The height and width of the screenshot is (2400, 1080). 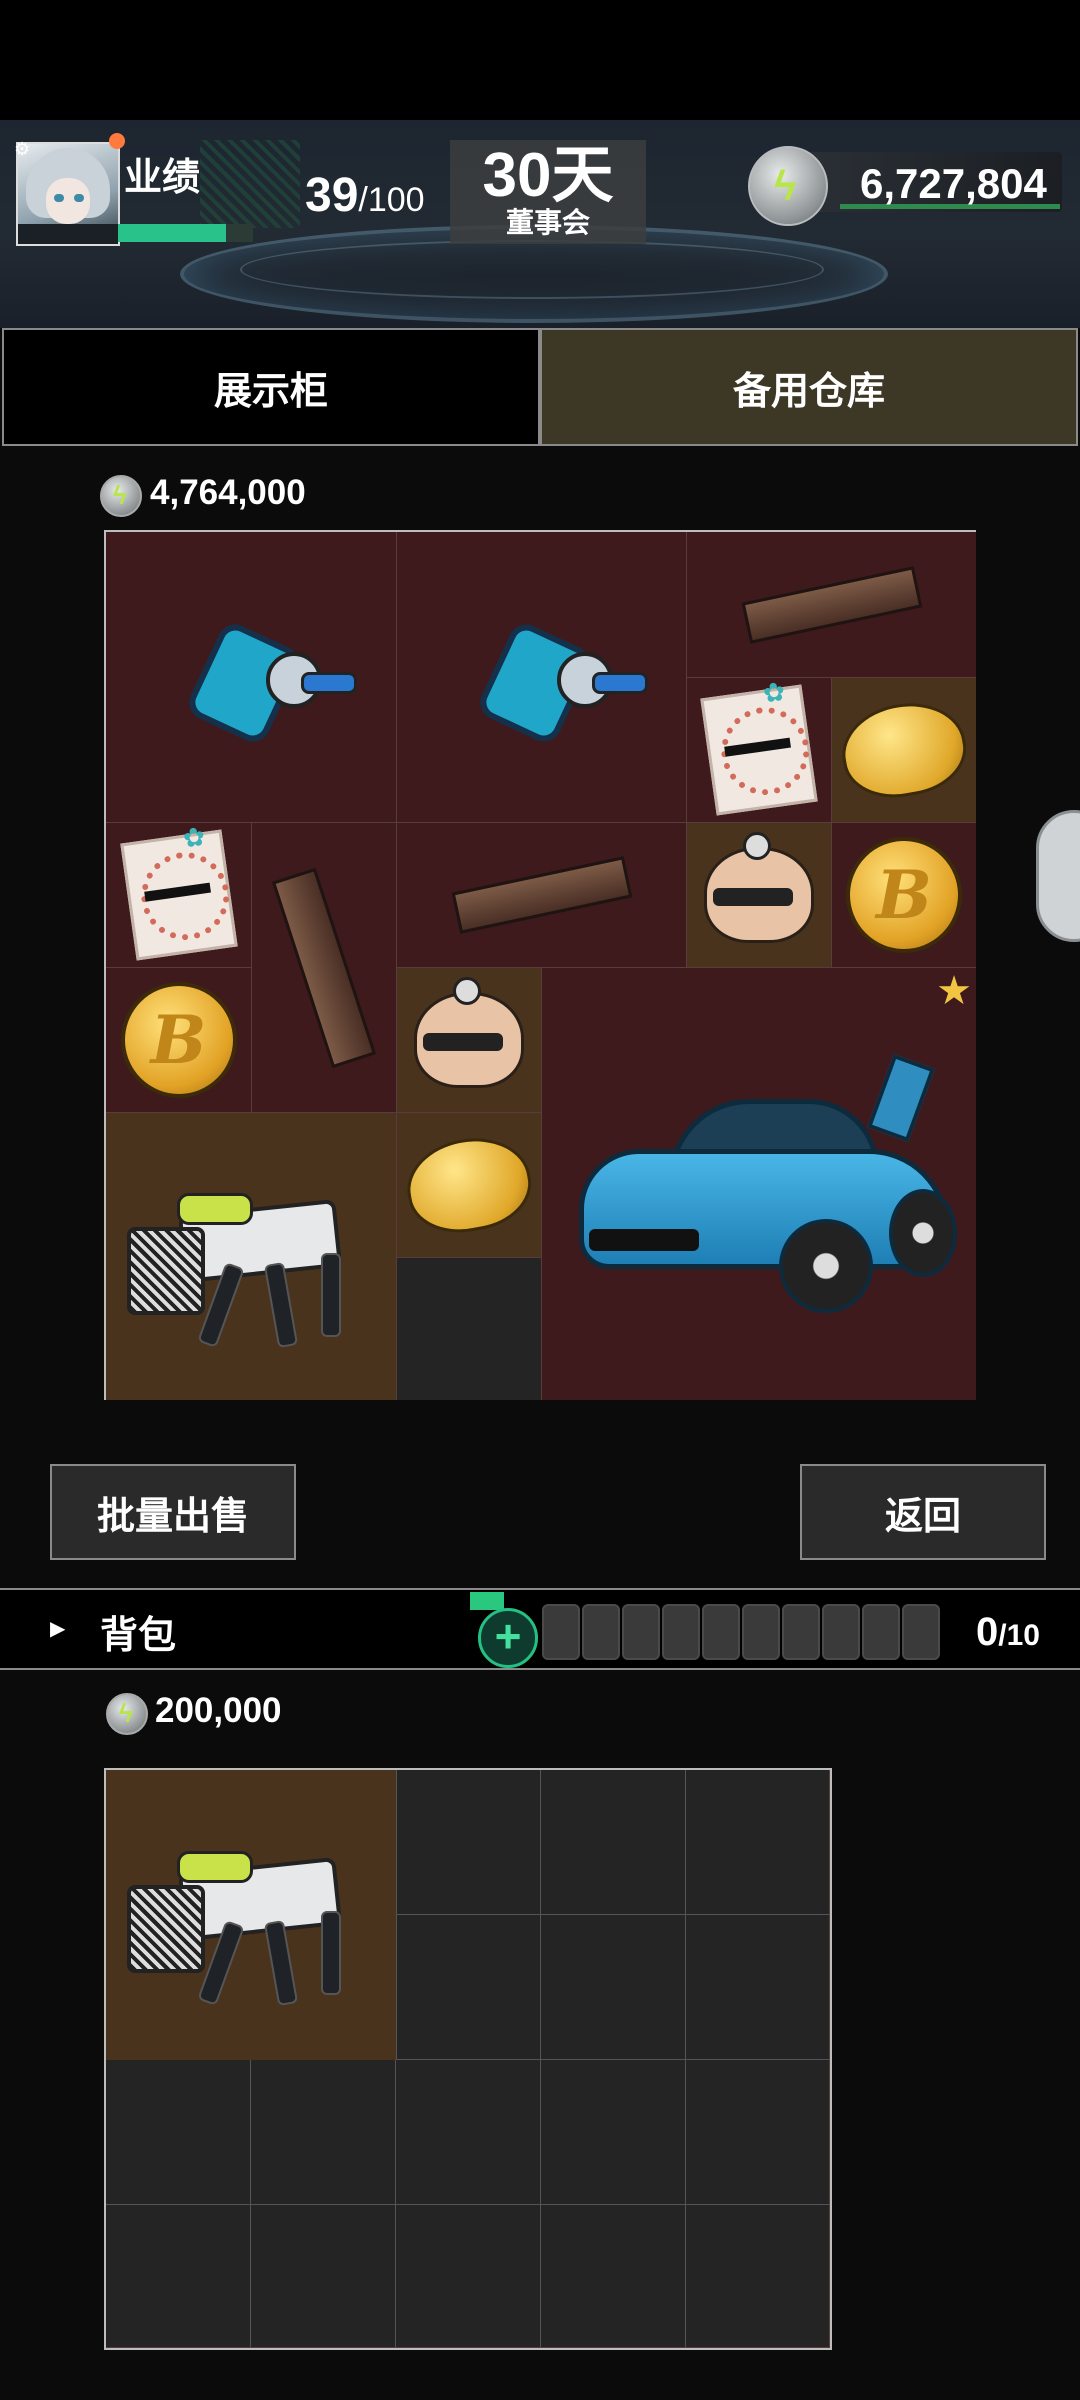 What do you see at coordinates (508, 1638) in the screenshot?
I see `plus-icon: +` at bounding box center [508, 1638].